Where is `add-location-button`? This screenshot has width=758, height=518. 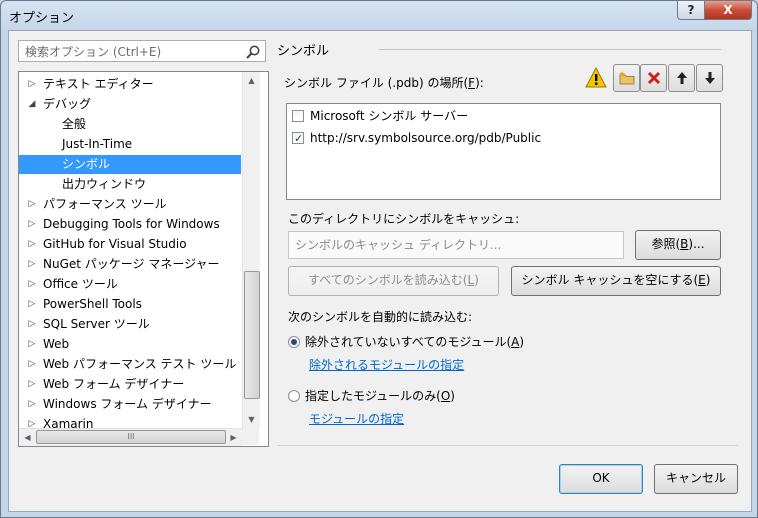
add-location-button is located at coordinates (626, 78).